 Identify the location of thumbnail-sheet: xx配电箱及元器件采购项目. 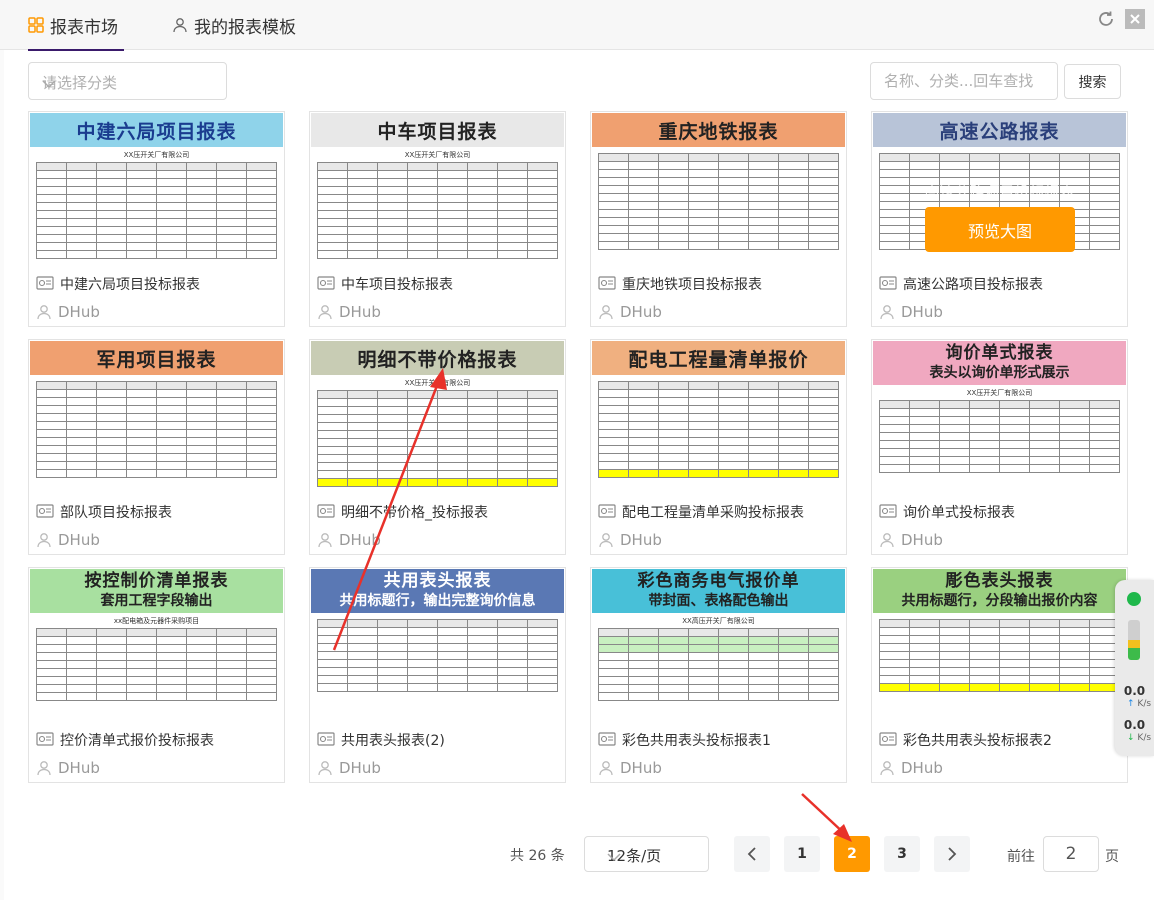
(156, 669).